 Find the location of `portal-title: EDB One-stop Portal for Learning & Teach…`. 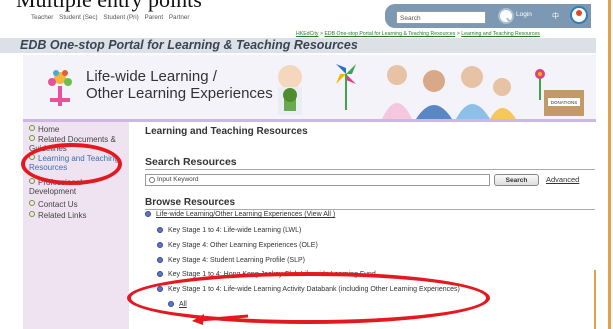

portal-title: EDB One-stop Portal for Learning & Teach… is located at coordinates (298, 45).